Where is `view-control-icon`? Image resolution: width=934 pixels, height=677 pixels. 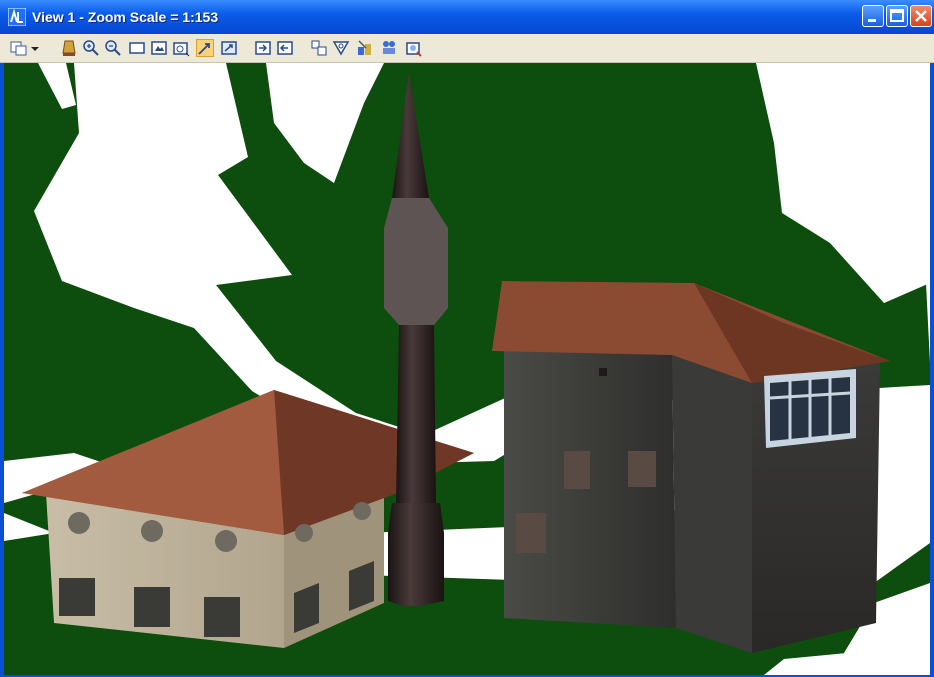
view-control-icon is located at coordinates (19, 48).